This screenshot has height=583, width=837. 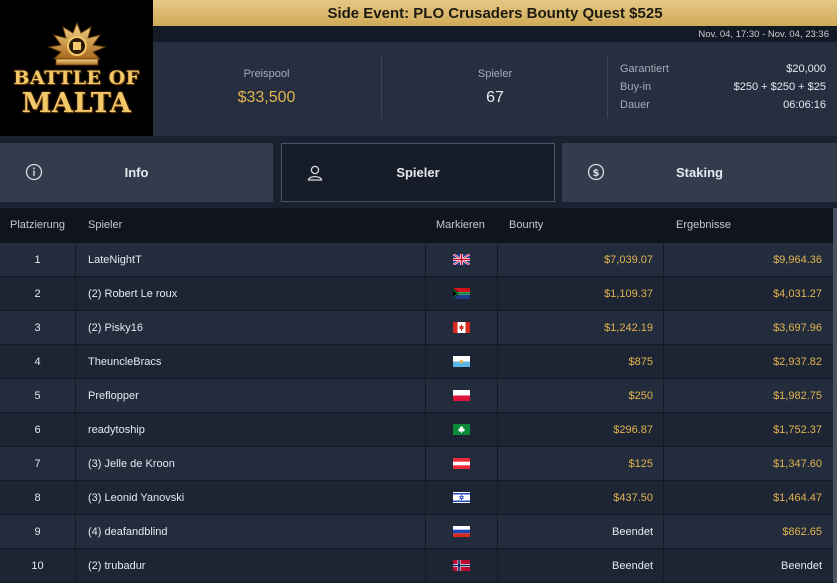 I want to click on table-row: 10 (2) trubadur Beendet Beendet, so click(x=416, y=566).